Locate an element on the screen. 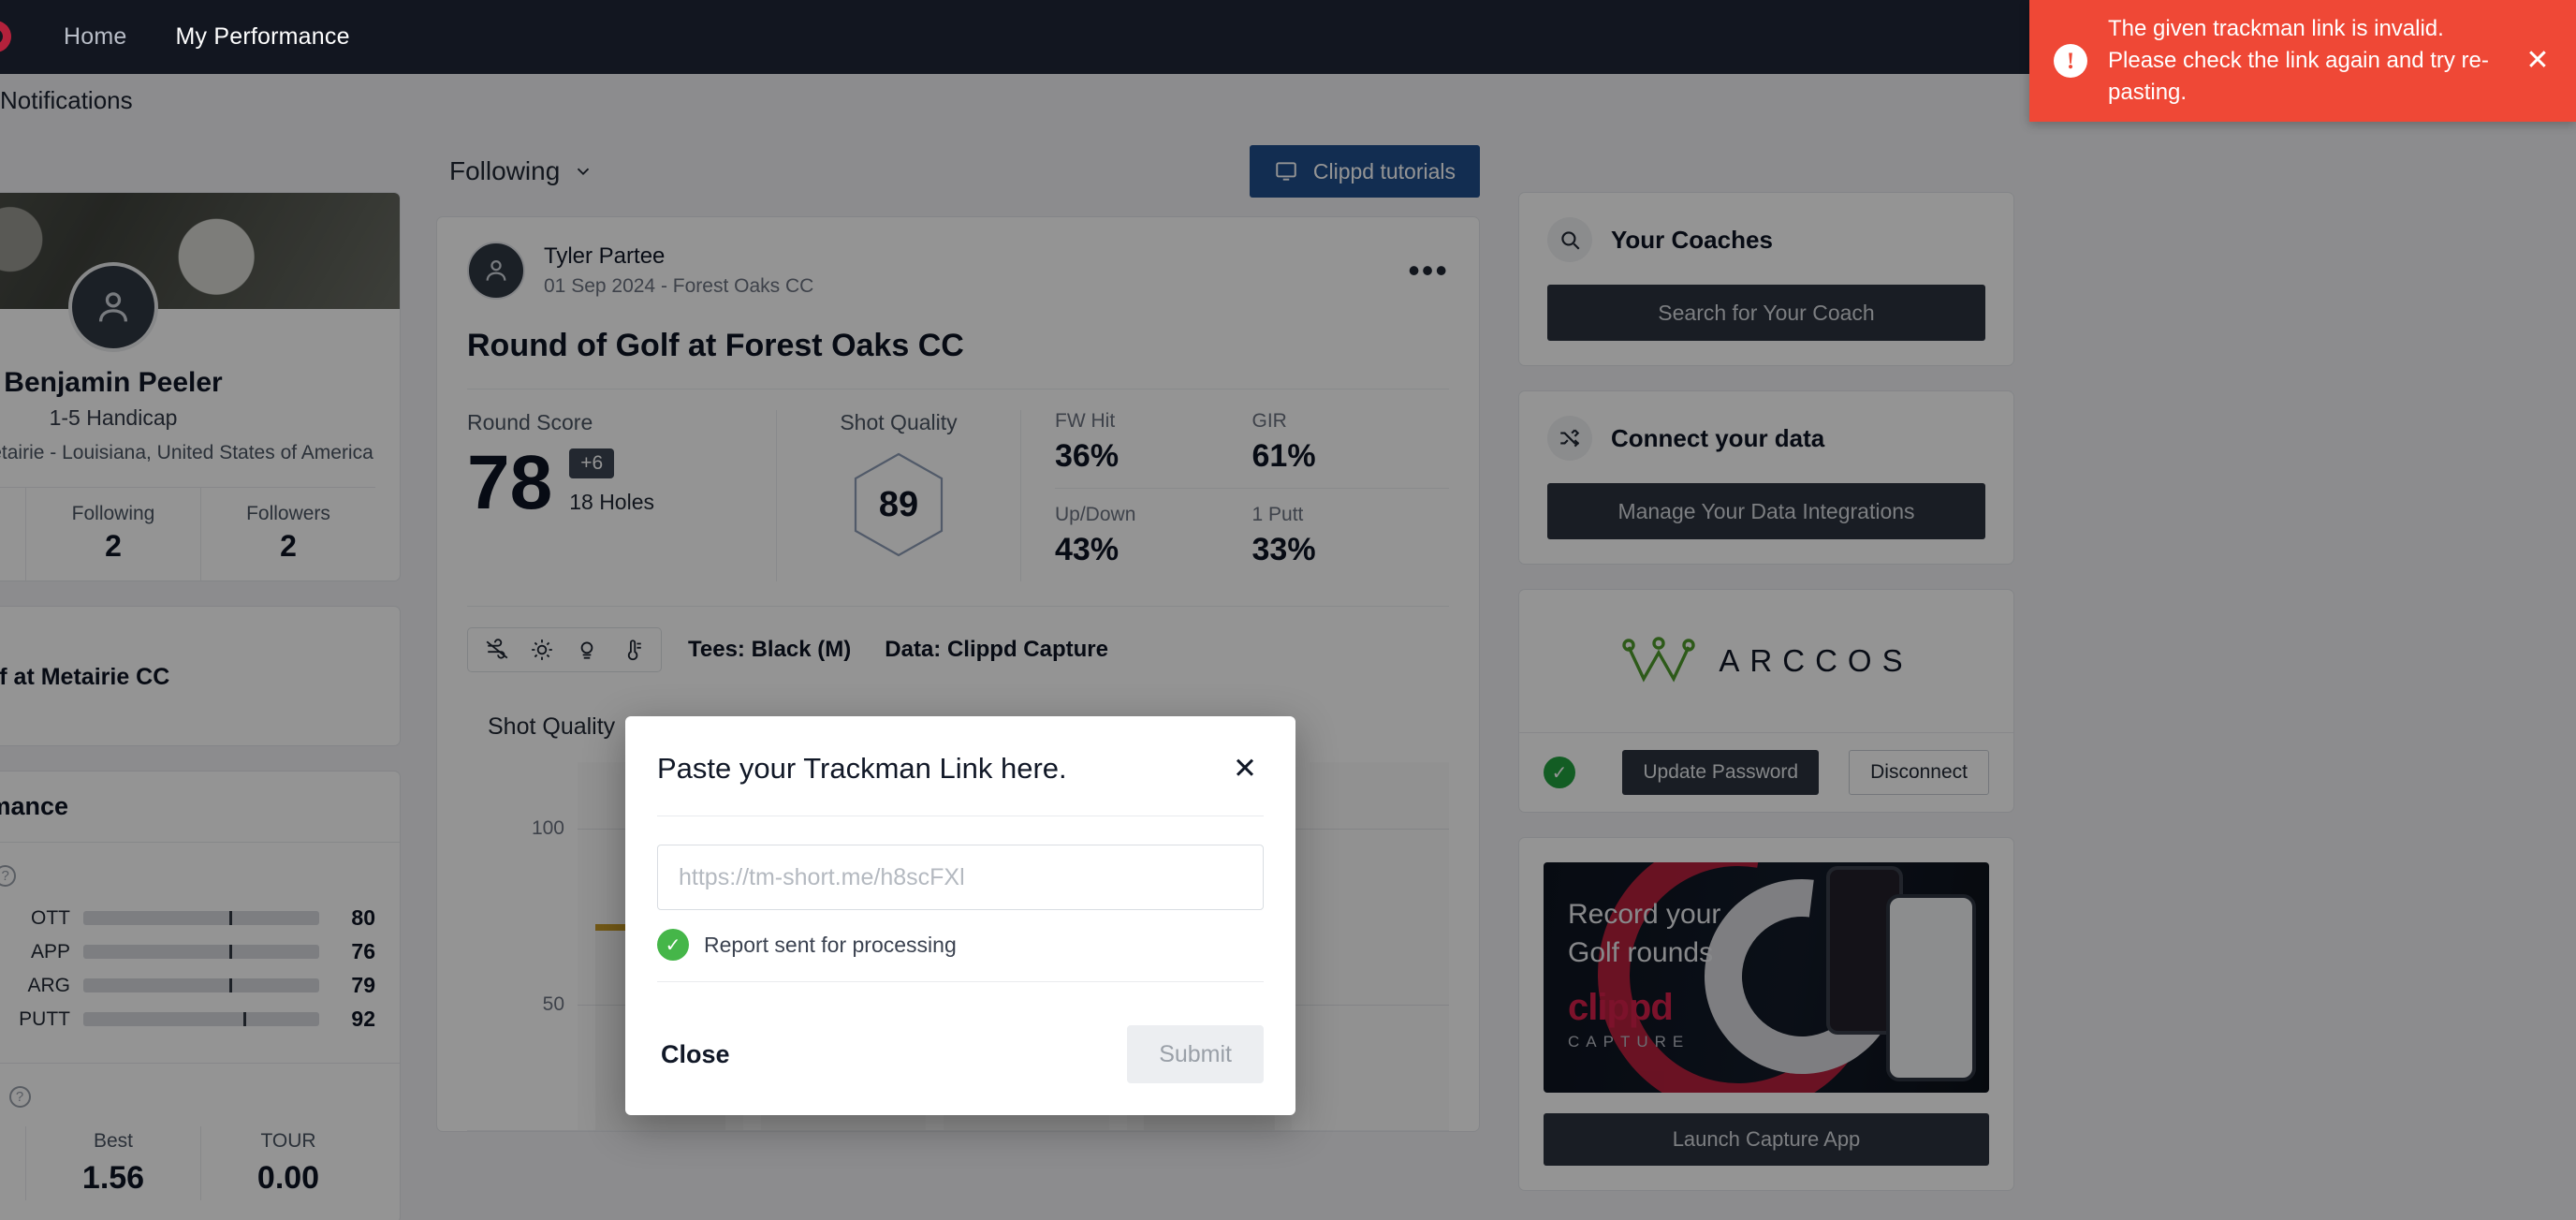 The image size is (2576, 1220). nav-links: Home My Performance is located at coordinates (207, 37).